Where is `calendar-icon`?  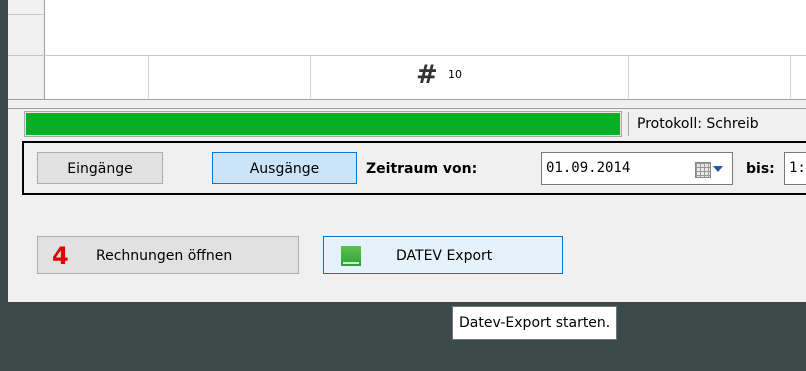
calendar-icon is located at coordinates (703, 170).